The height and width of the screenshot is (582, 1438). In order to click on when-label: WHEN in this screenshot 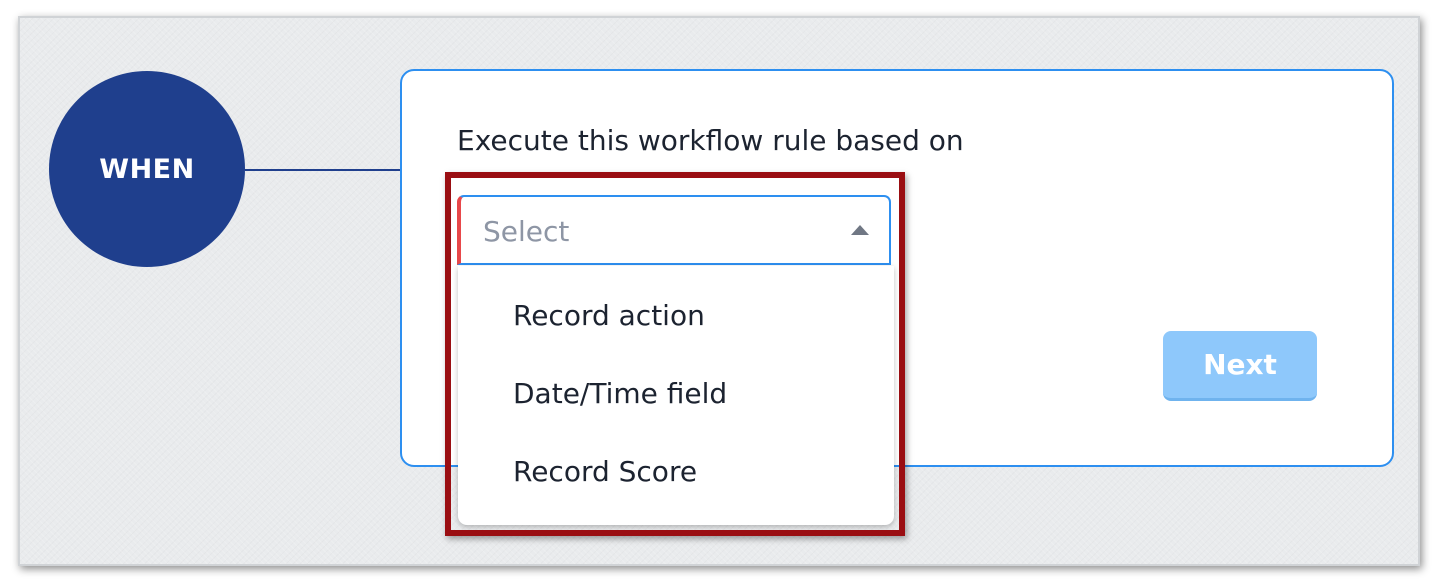, I will do `click(147, 169)`.